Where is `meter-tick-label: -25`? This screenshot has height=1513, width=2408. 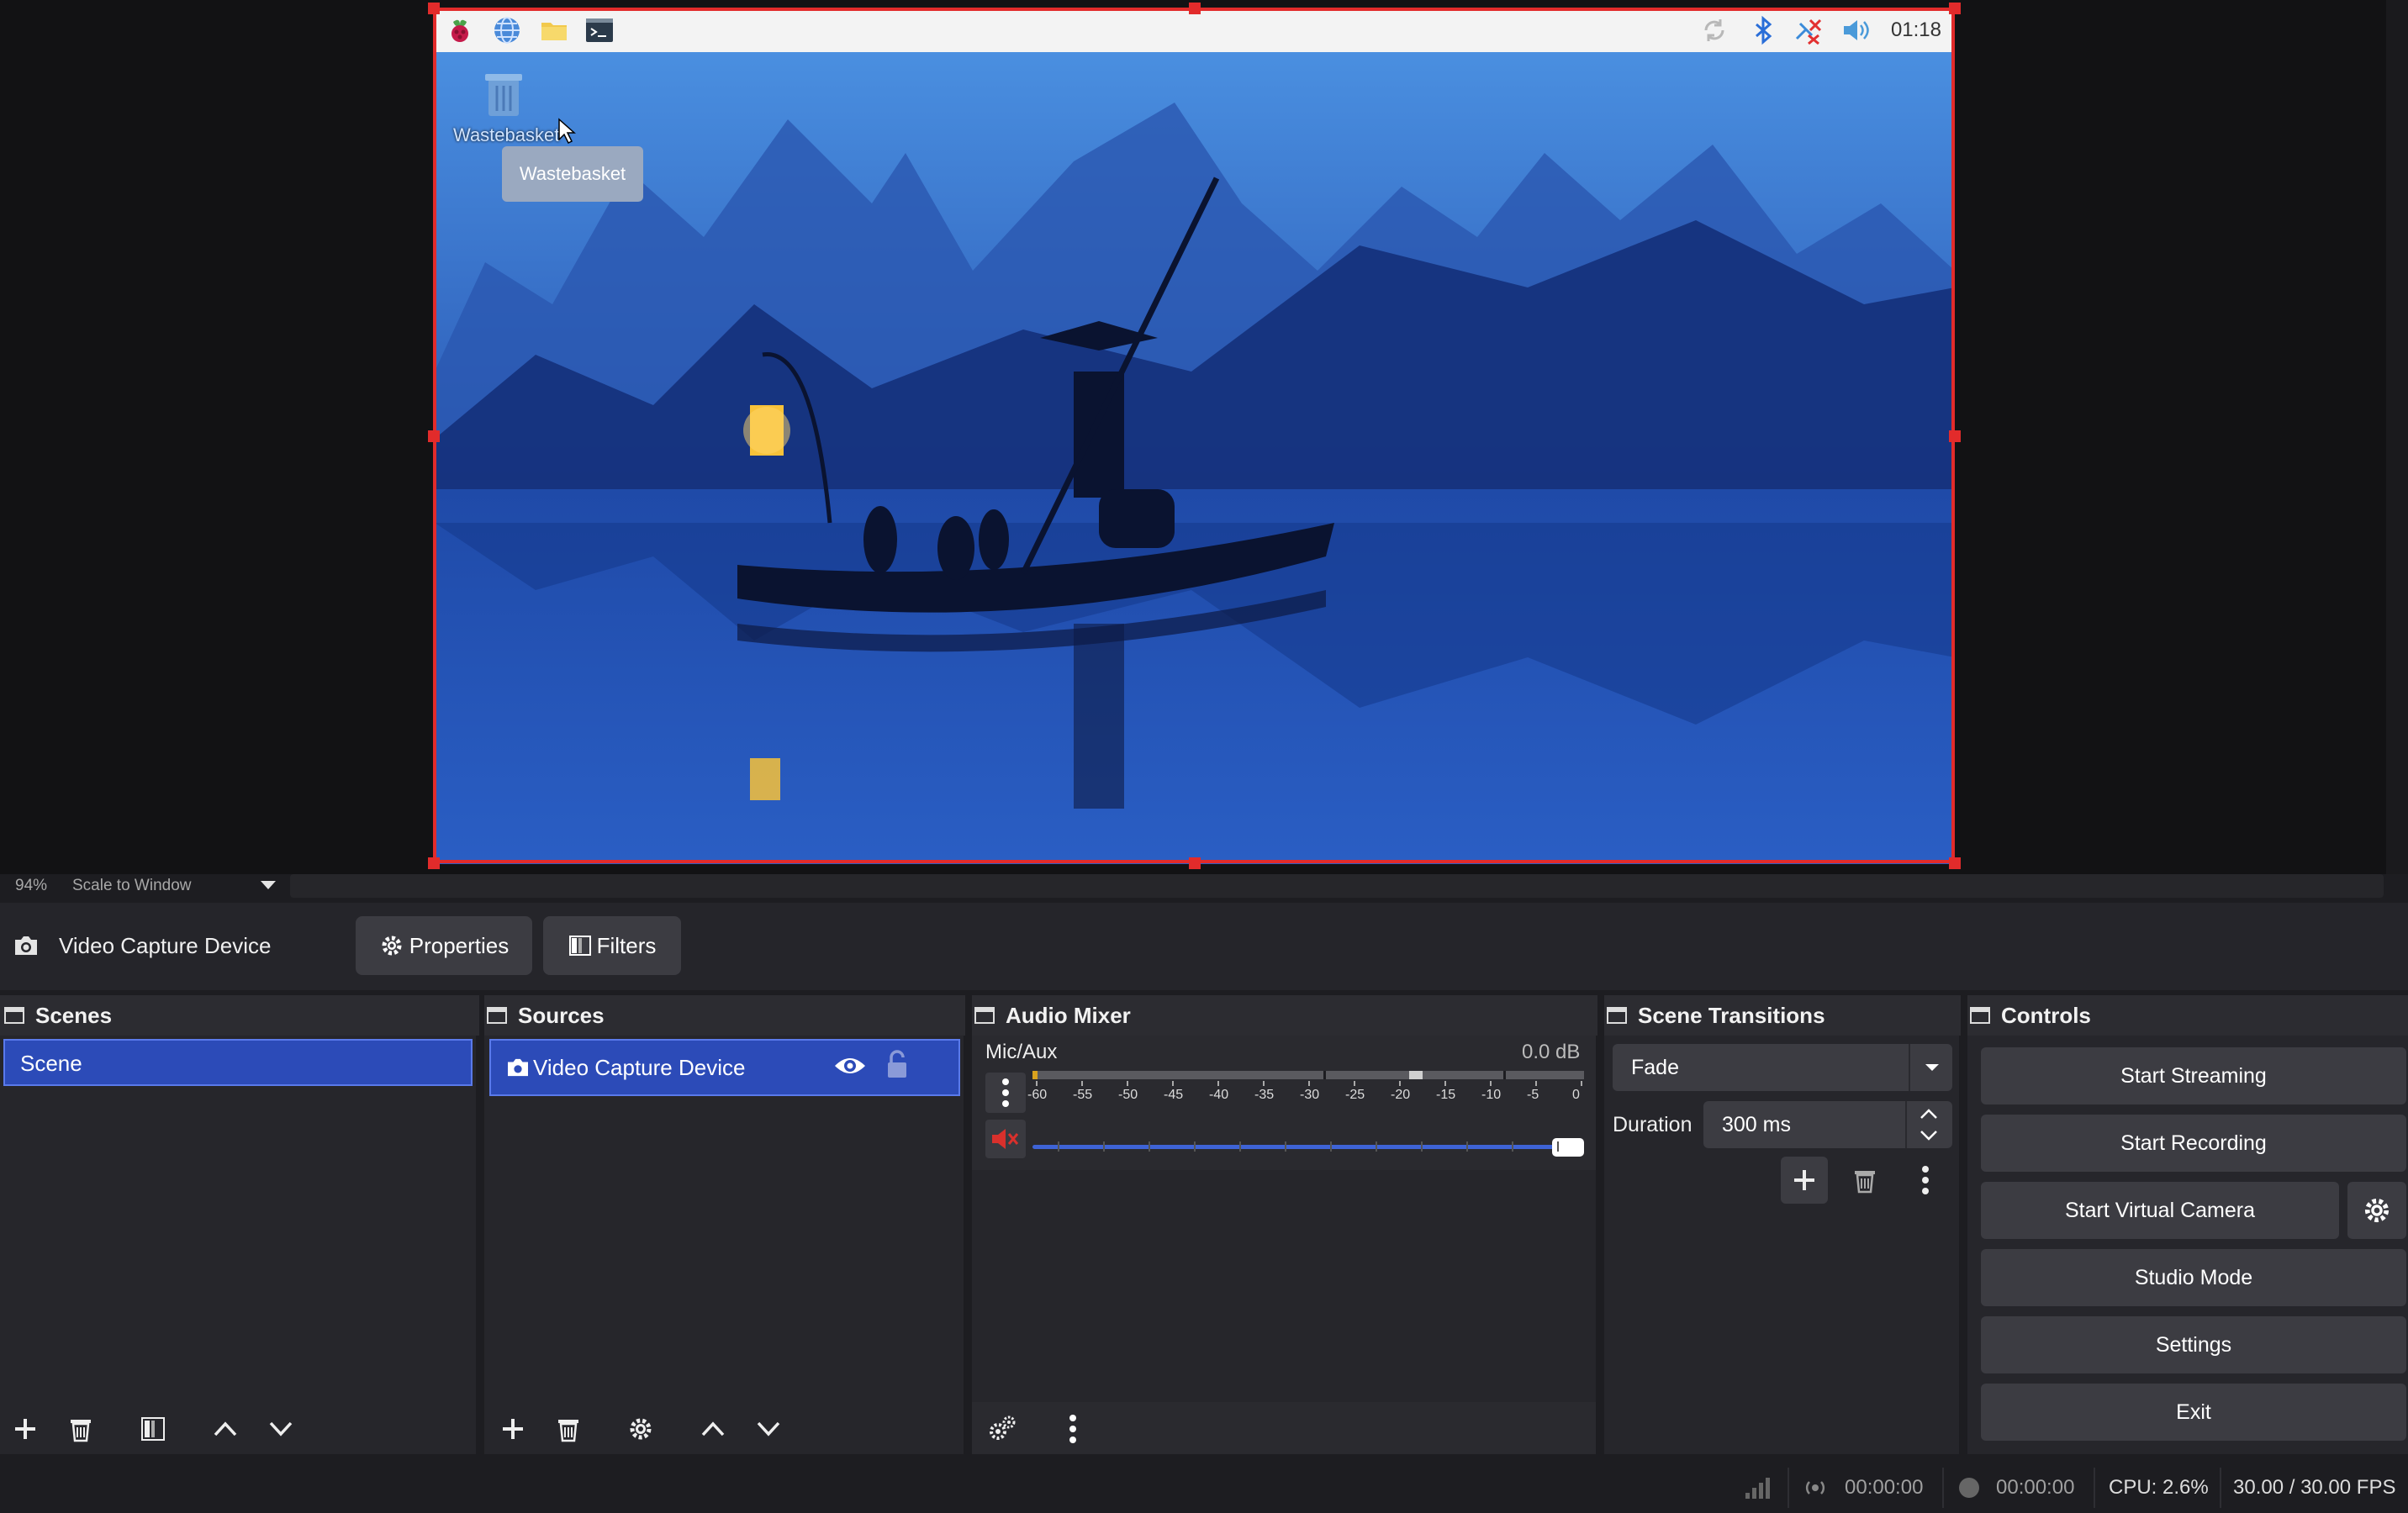
meter-tick-label: -25 is located at coordinates (1355, 1095).